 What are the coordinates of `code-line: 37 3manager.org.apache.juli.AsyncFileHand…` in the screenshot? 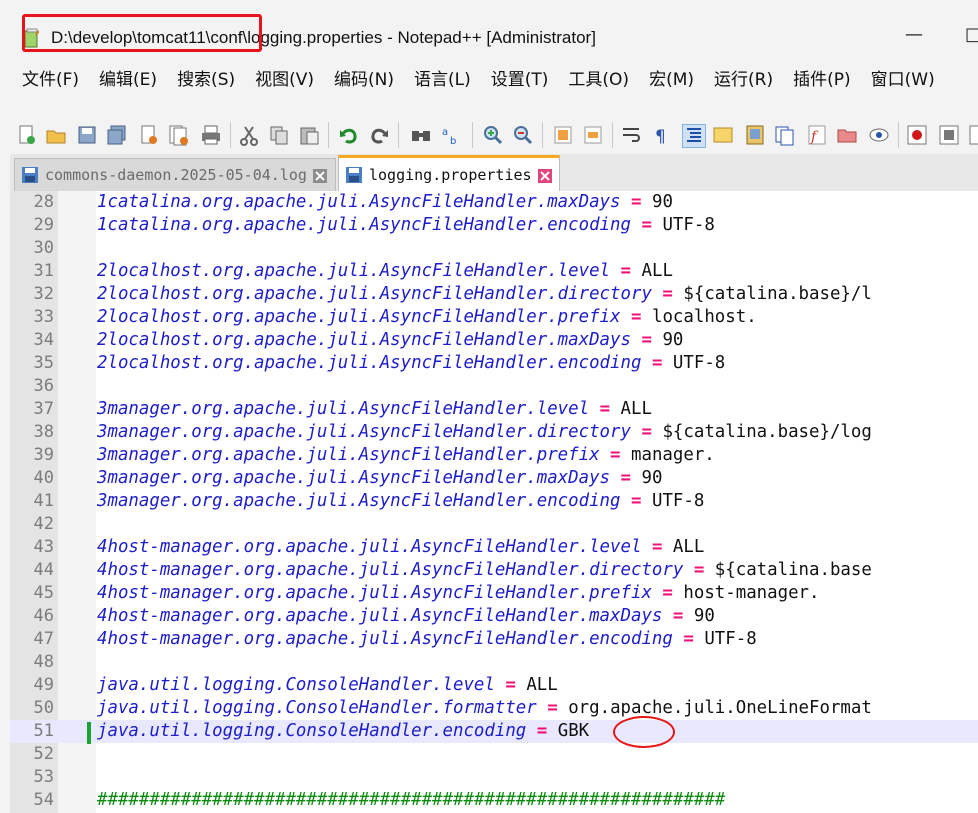 It's located at (494, 409).